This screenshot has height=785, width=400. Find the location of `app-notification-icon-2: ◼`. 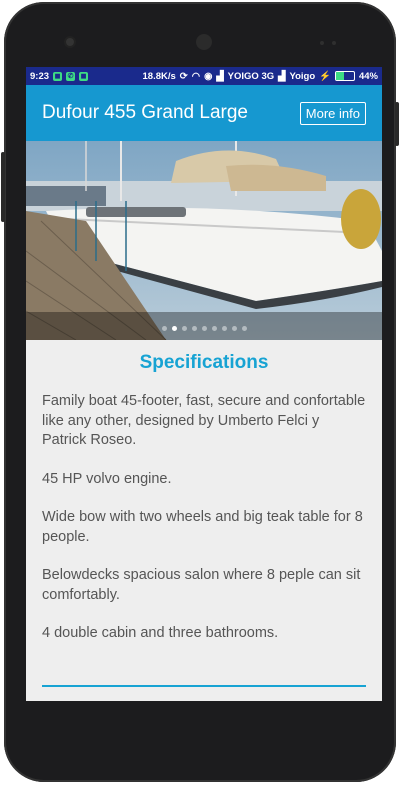

app-notification-icon-2: ◼ is located at coordinates (84, 76).